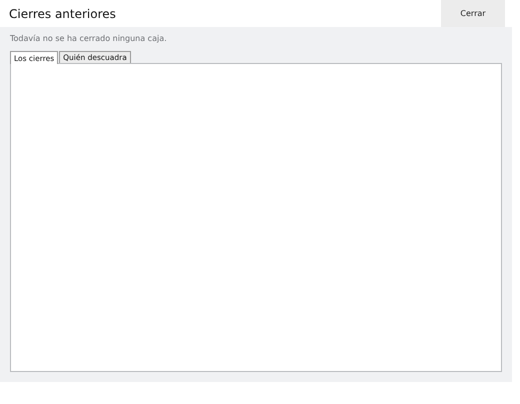  What do you see at coordinates (89, 39) in the screenshot?
I see `empty-message: Todavía no se ha cerrado ninguna caja.` at bounding box center [89, 39].